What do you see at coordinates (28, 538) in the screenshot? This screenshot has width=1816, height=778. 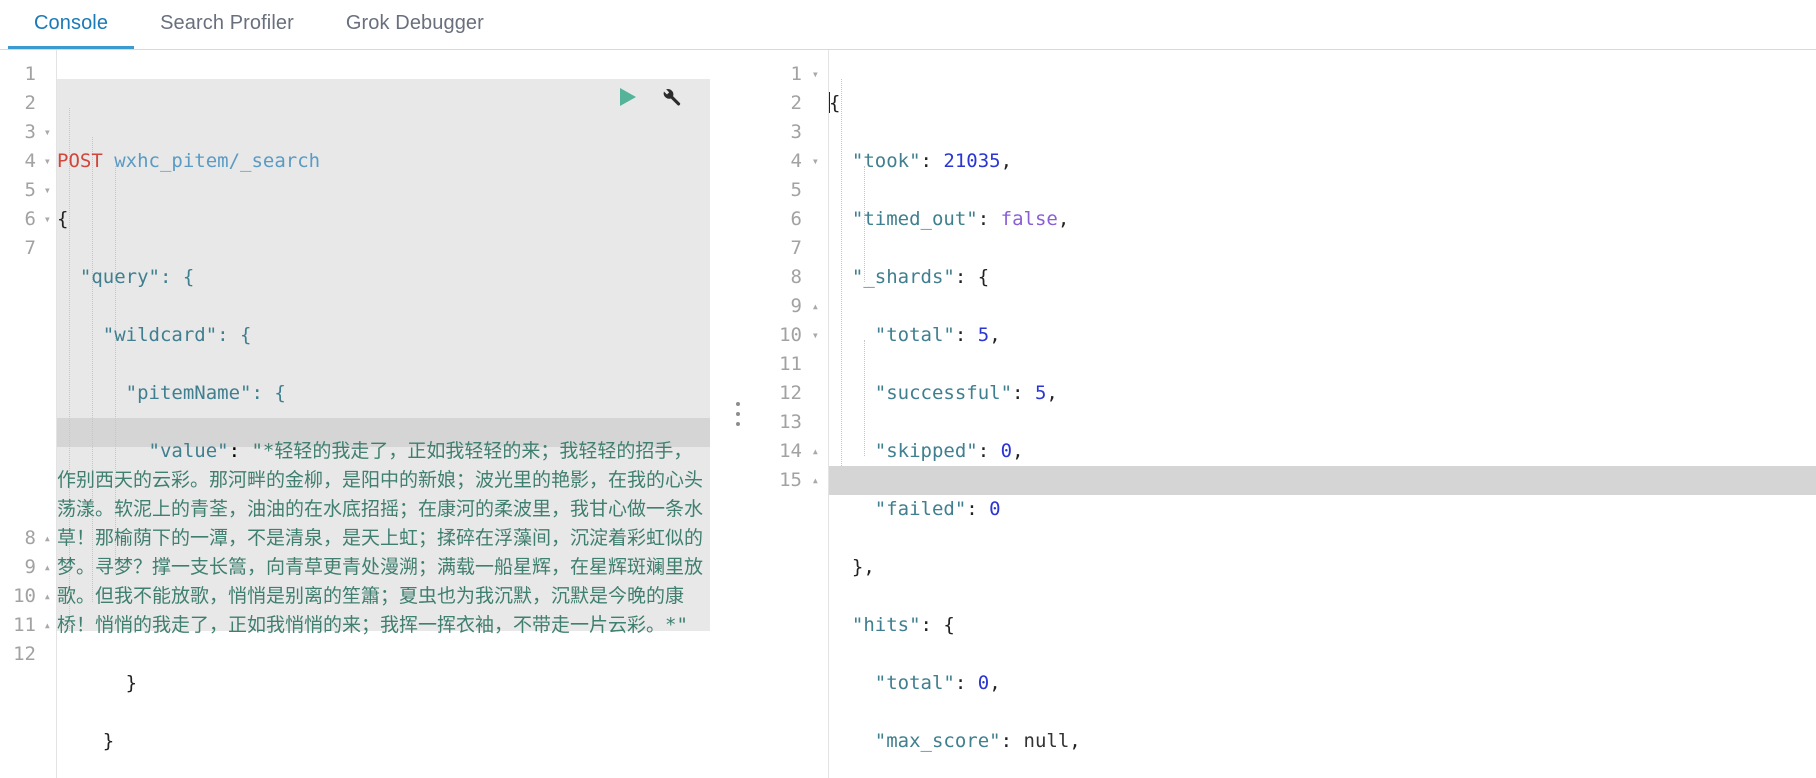 I see `line-number: 8 ▴` at bounding box center [28, 538].